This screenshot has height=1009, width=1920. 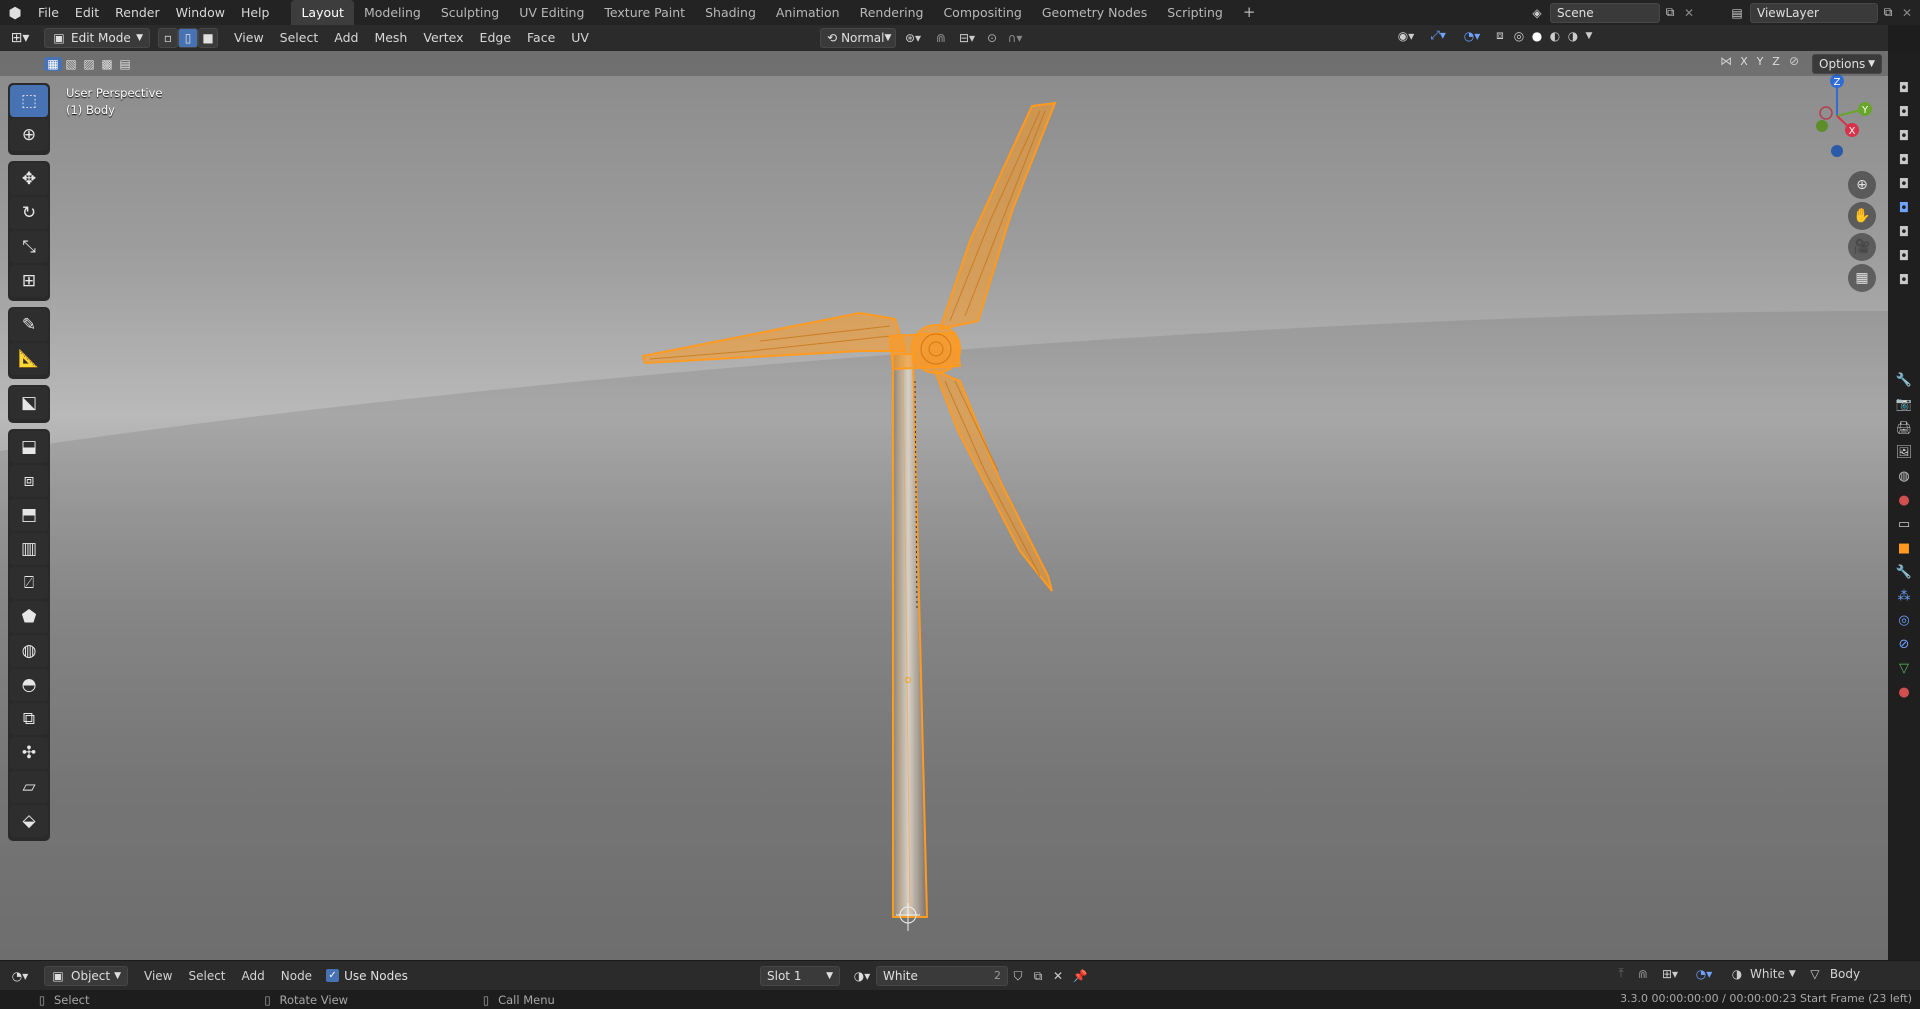 What do you see at coordinates (1904, 620) in the screenshot?
I see `physics-properties-icon: ◎` at bounding box center [1904, 620].